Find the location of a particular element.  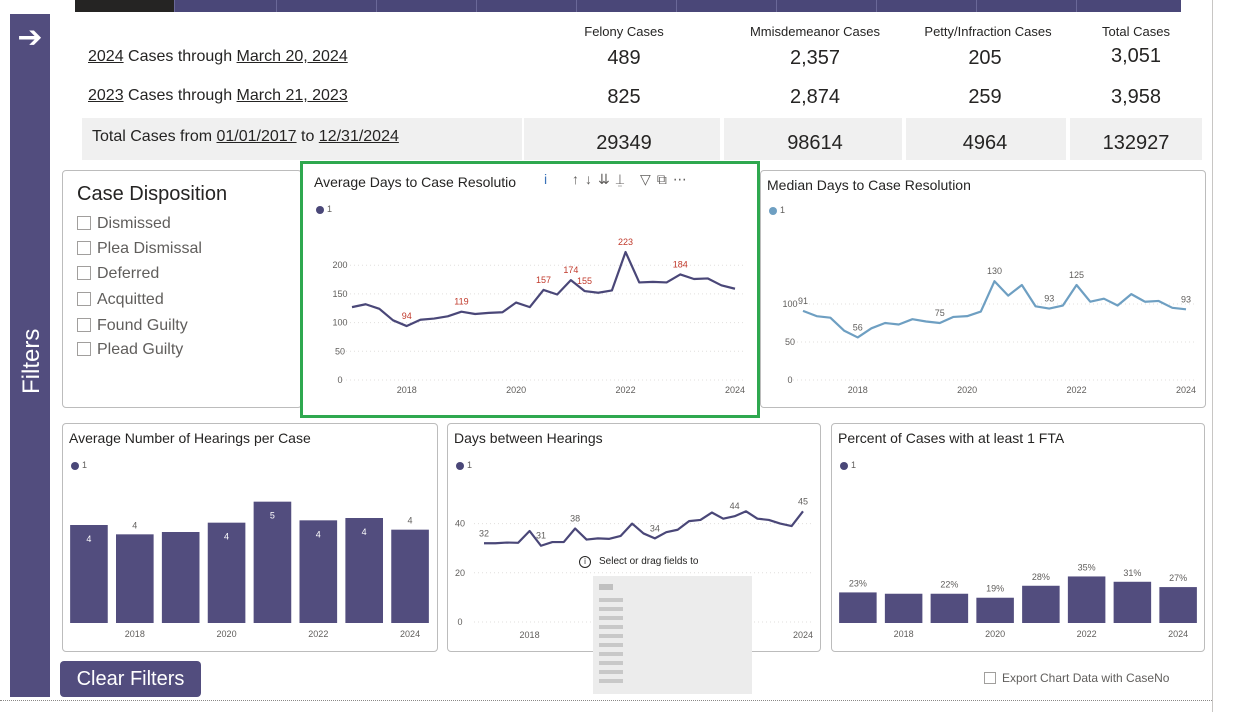

tab-active is located at coordinates (125, 6).